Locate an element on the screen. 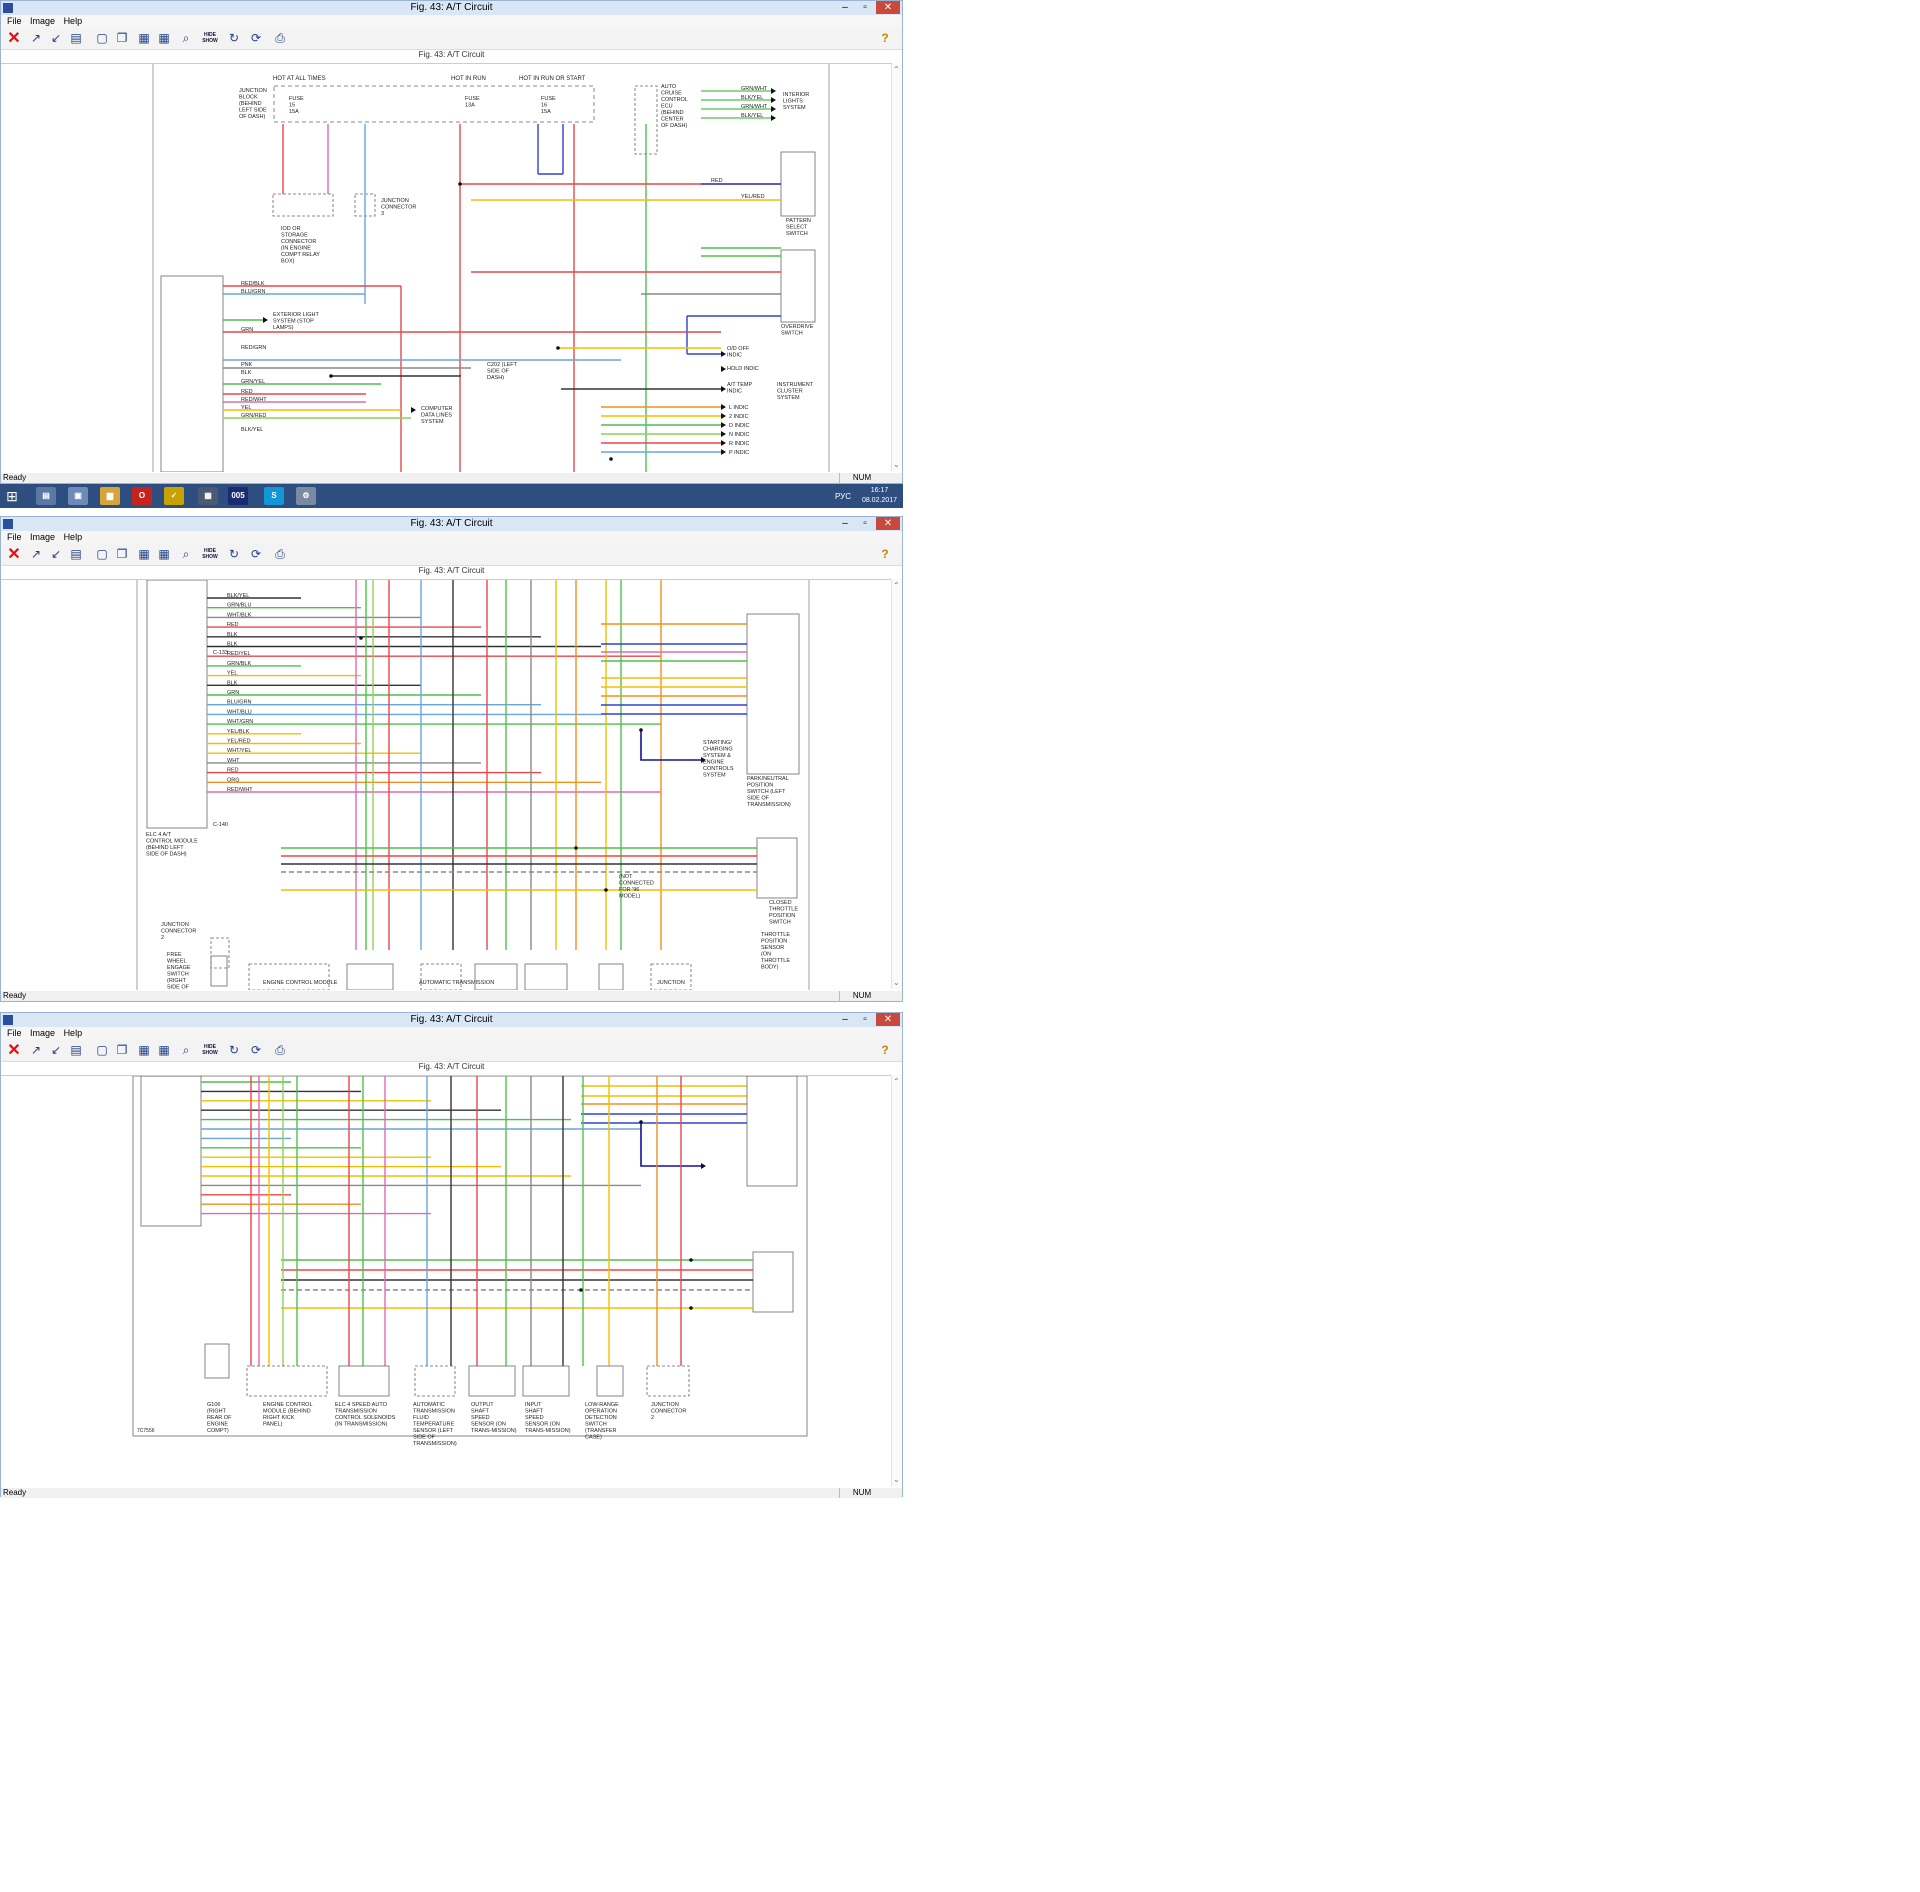 The height and width of the screenshot is (1892, 1920). checkmark-app-icon: ✓ is located at coordinates (174, 496).